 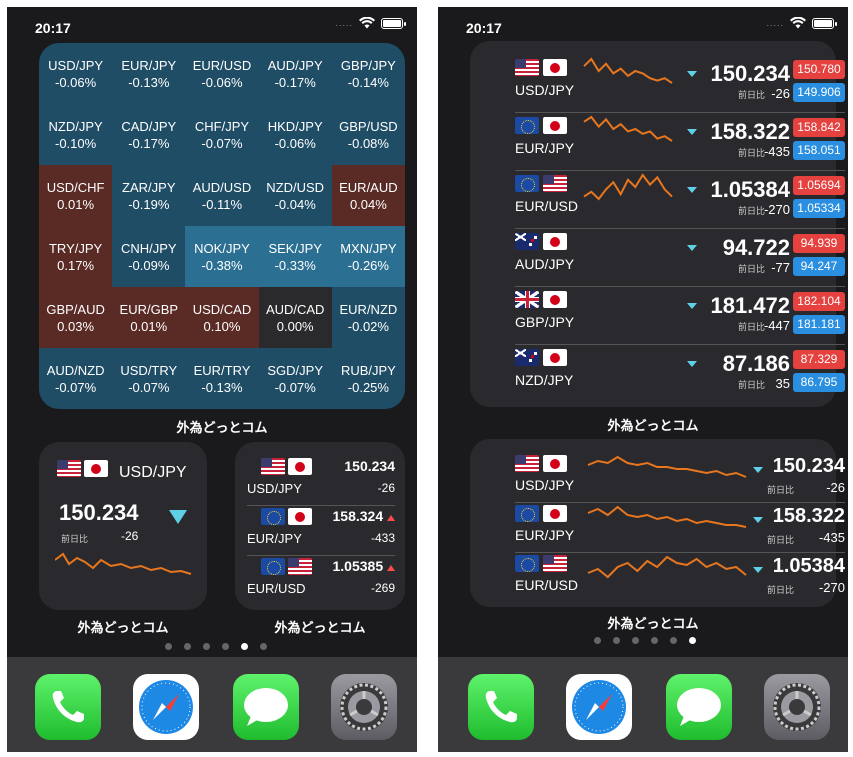 What do you see at coordinates (321, 483) in the screenshot?
I see `list-item: 150.234 USD/JPY -26` at bounding box center [321, 483].